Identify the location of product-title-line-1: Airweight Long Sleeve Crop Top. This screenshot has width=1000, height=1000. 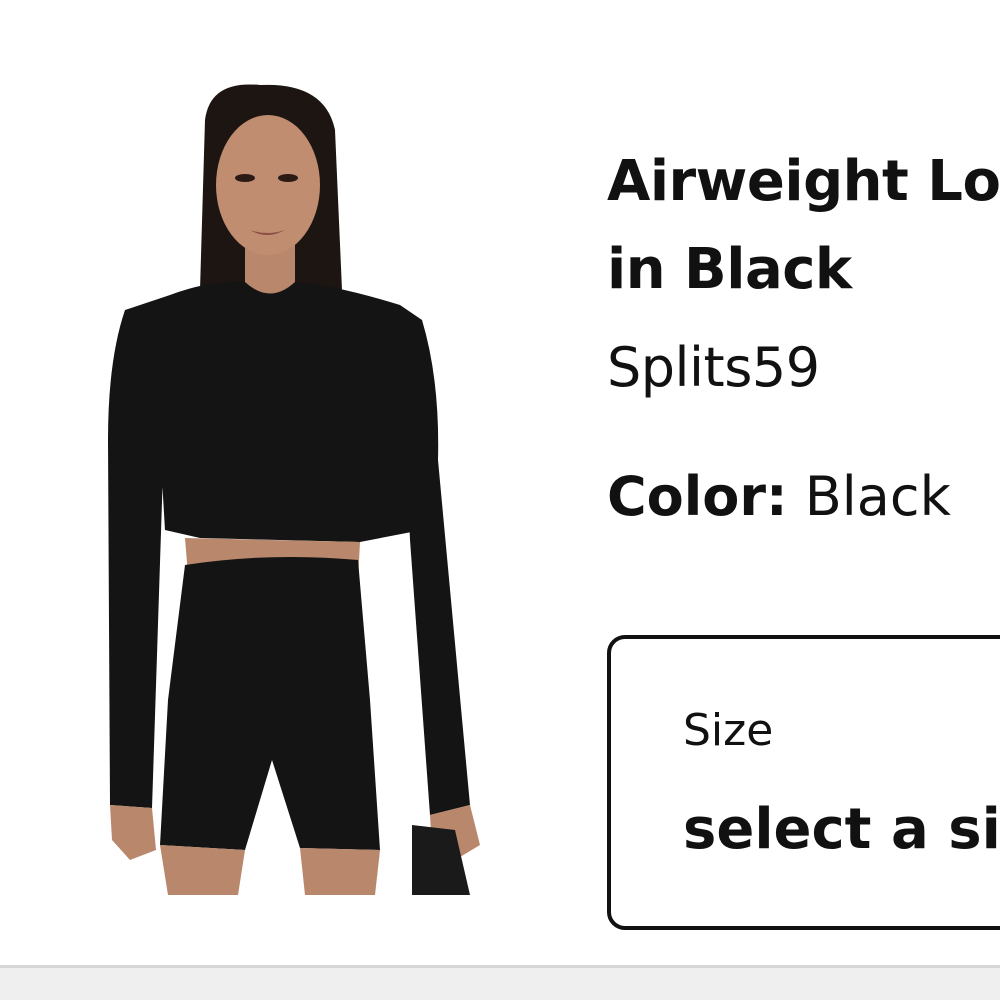
(803, 181).